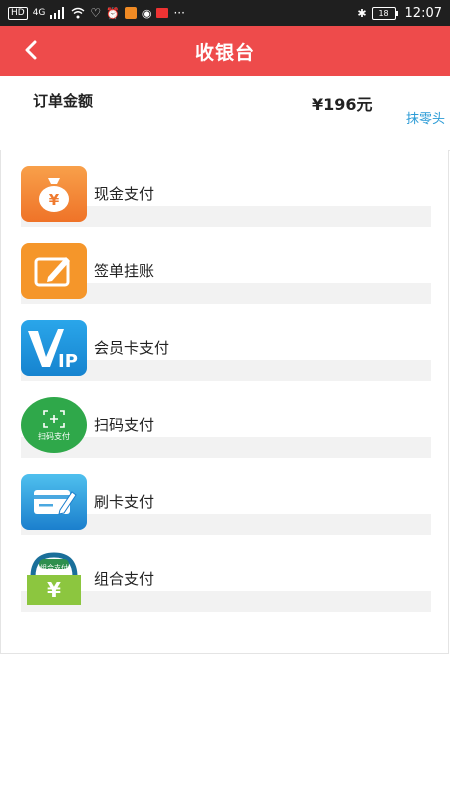  Describe the element at coordinates (57, 13) in the screenshot. I see `signal-icon` at that location.